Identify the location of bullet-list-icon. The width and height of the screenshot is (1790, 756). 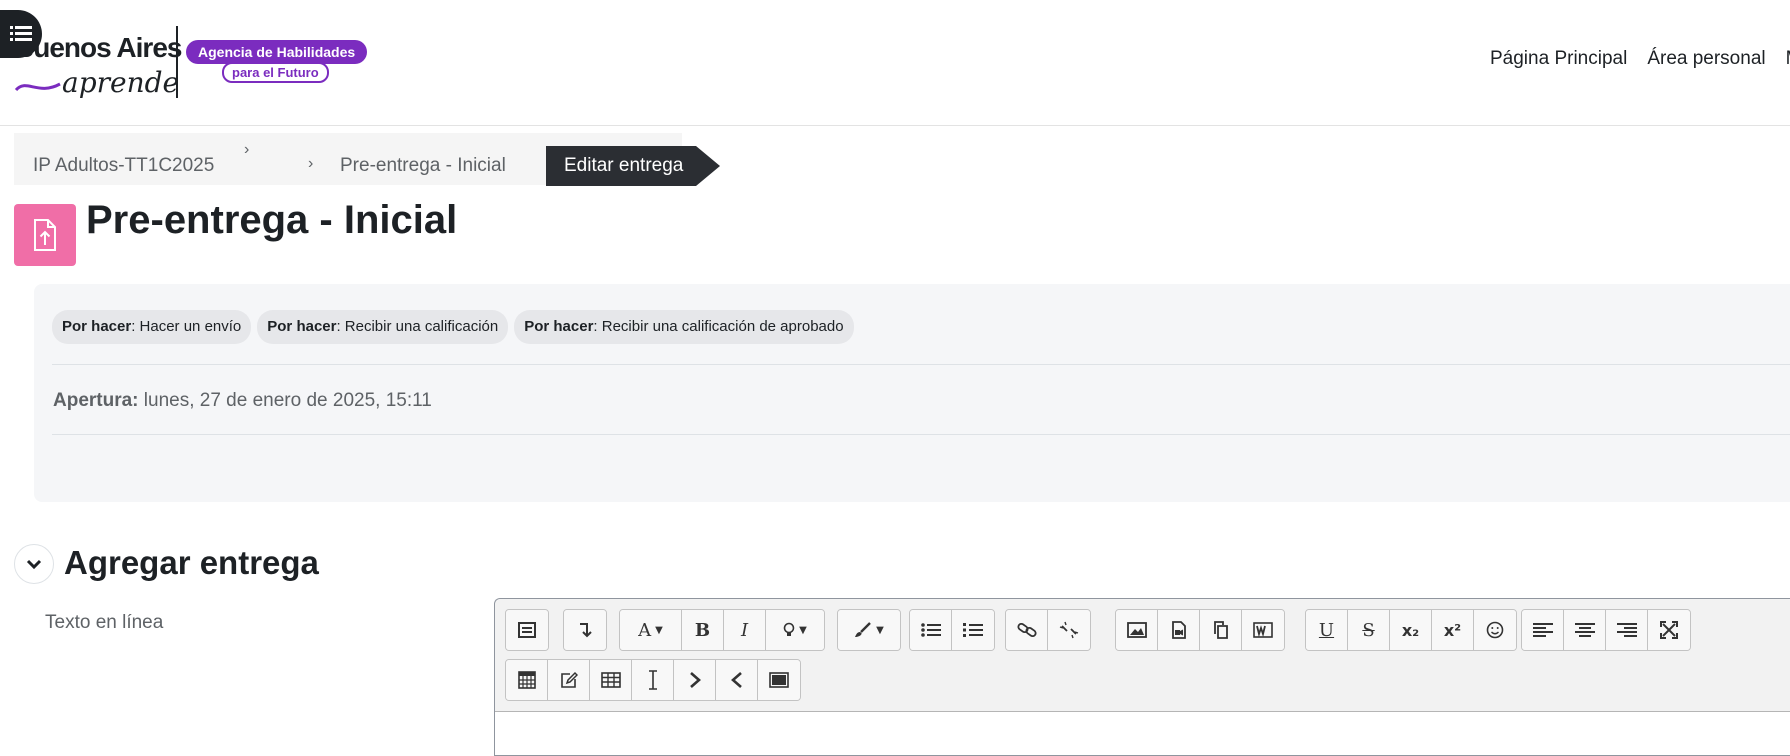
(930, 630).